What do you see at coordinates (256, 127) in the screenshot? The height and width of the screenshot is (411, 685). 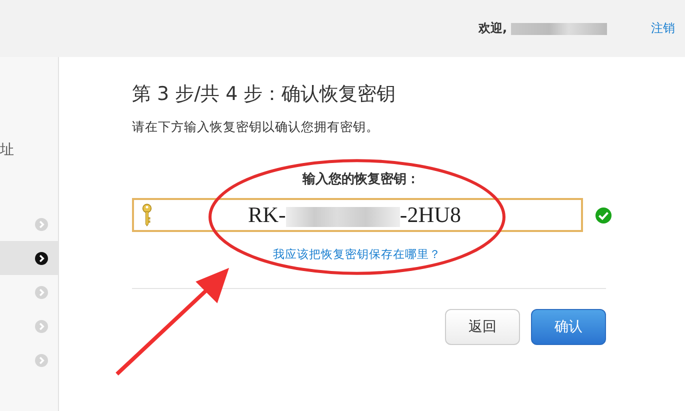 I see `description-text: 请在下方输入恢复密钥以确认您拥有密钥。` at bounding box center [256, 127].